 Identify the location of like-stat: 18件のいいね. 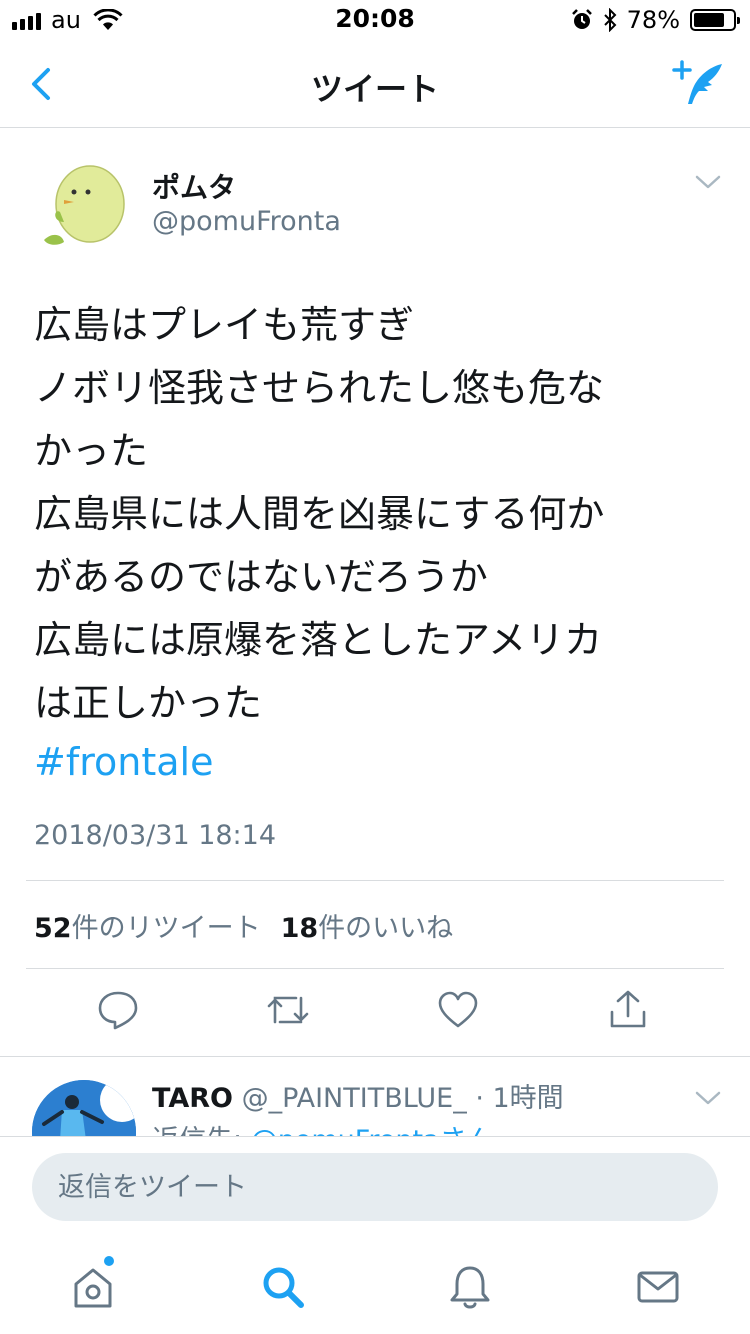
(367, 925).